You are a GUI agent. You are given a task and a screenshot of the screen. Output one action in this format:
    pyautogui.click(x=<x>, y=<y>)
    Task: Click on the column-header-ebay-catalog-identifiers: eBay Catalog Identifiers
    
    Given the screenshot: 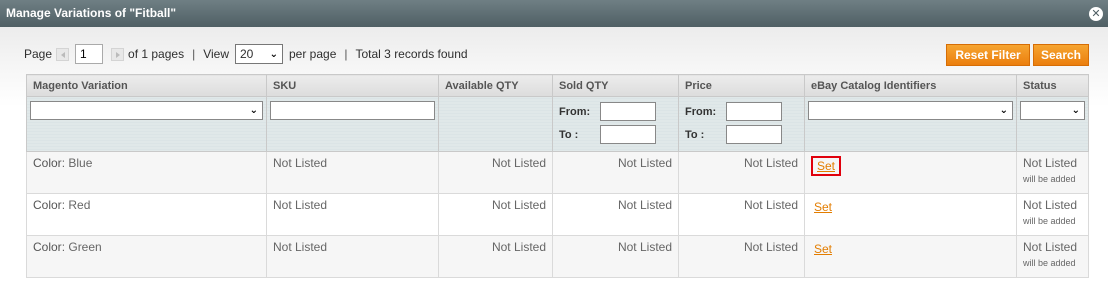 What is the action you would take?
    pyautogui.click(x=910, y=85)
    